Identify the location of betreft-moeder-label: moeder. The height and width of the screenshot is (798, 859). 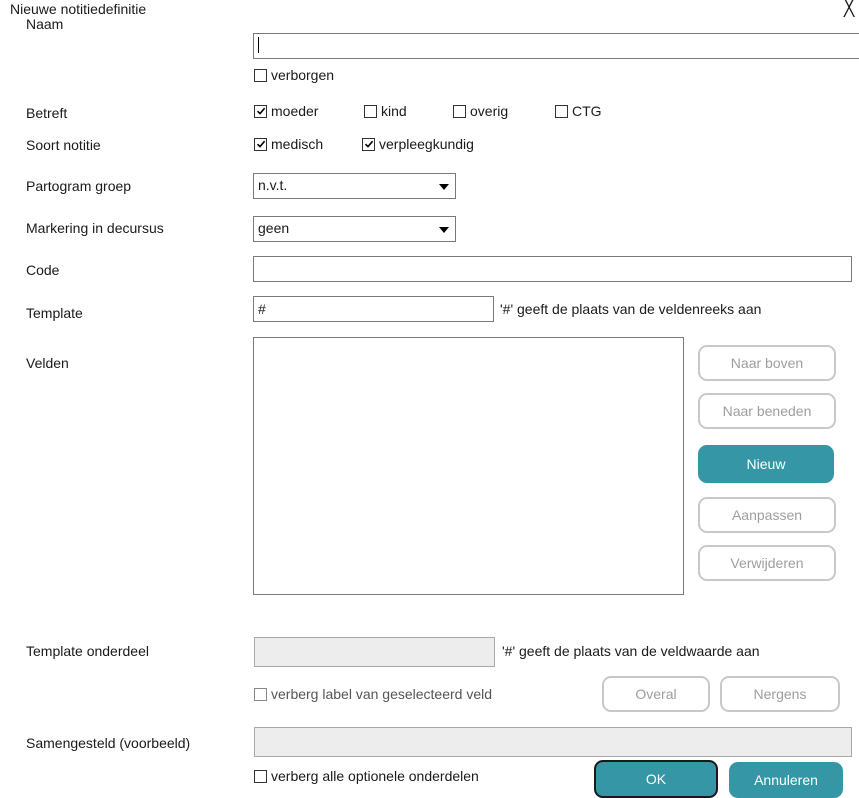
(295, 111).